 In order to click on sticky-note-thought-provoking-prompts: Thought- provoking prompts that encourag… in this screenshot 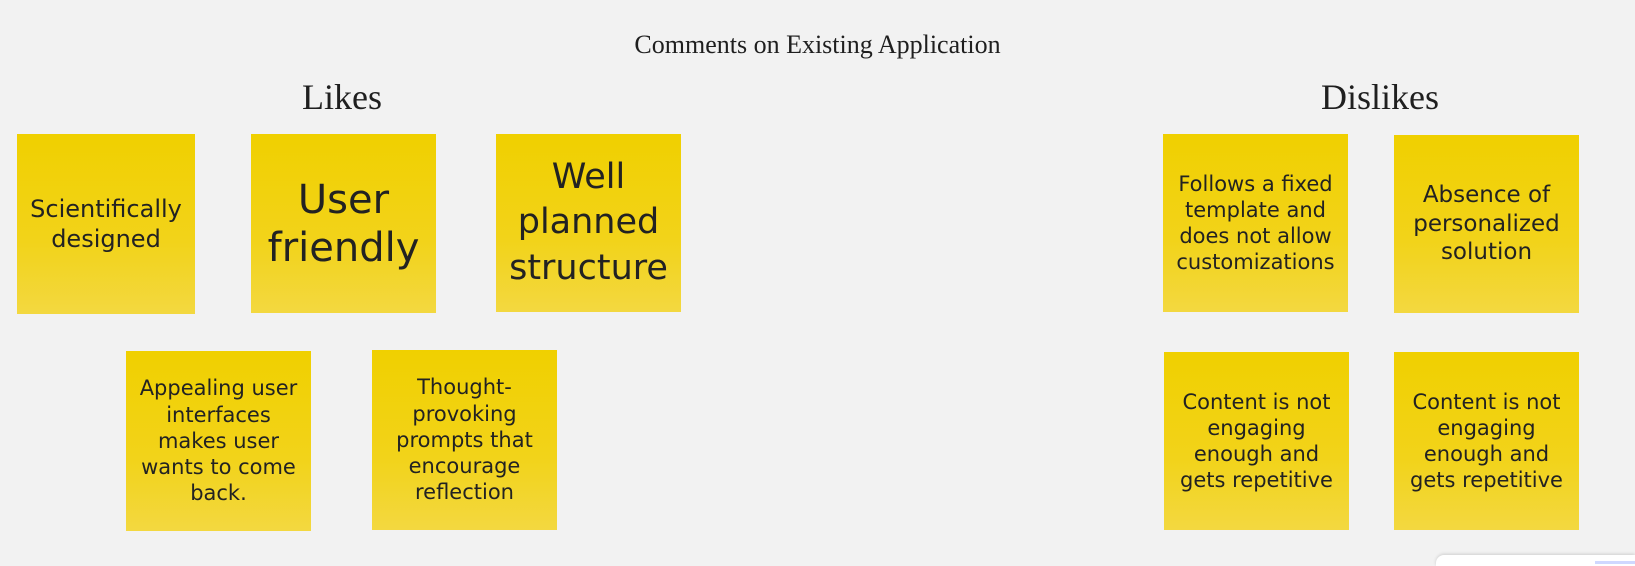, I will do `click(464, 440)`.